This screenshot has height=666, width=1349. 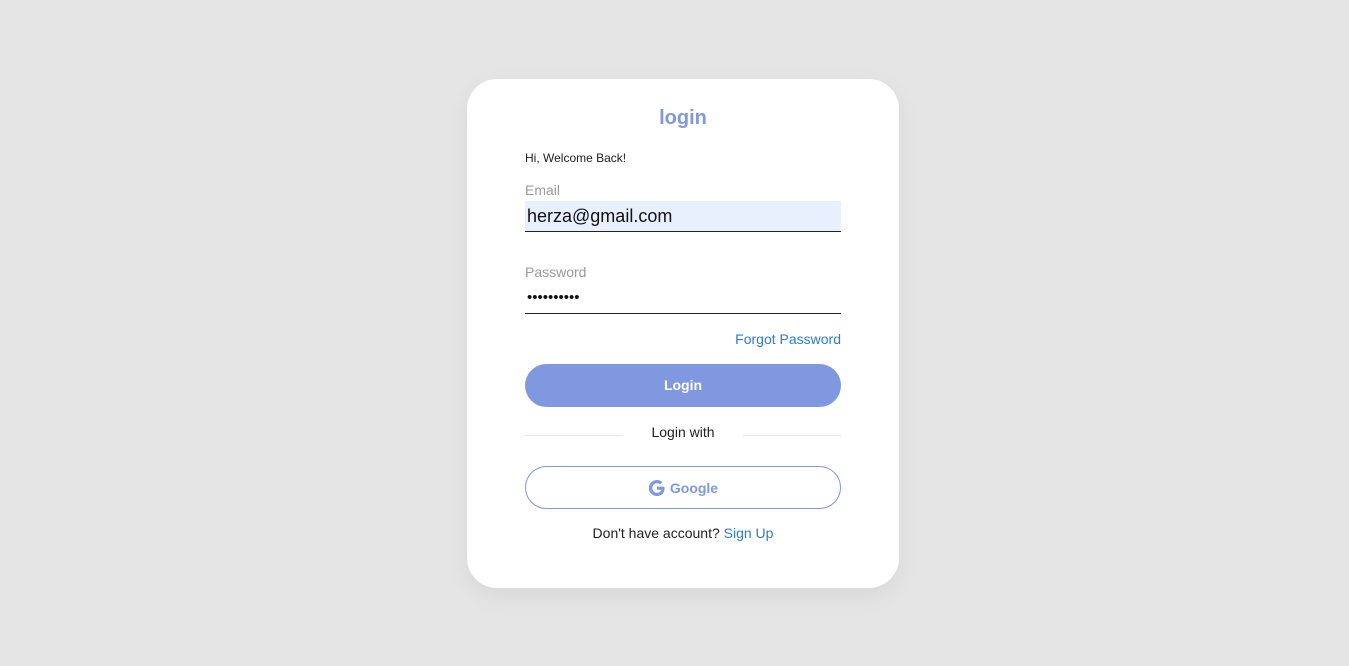 What do you see at coordinates (543, 190) in the screenshot?
I see `email-label: Email` at bounding box center [543, 190].